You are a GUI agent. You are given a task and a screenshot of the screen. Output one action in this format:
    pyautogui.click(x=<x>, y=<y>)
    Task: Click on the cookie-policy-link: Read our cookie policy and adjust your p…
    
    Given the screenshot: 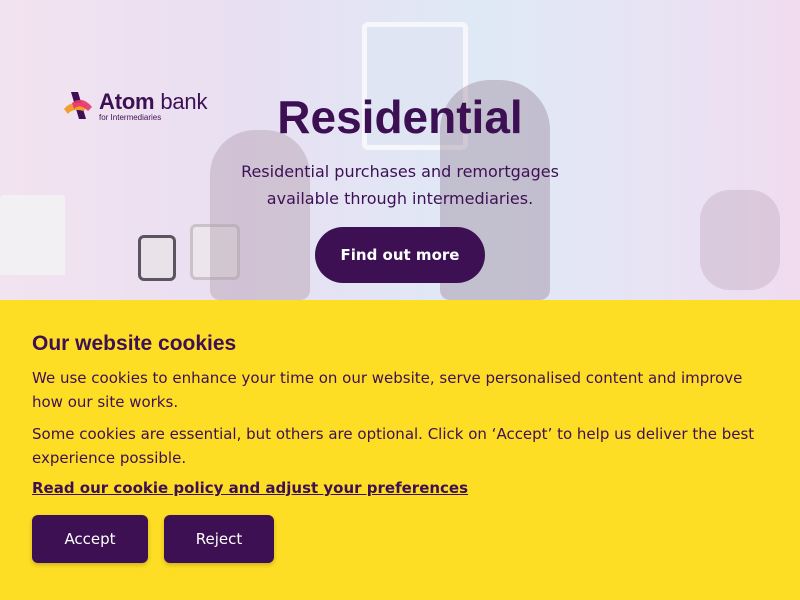 What is the action you would take?
    pyautogui.click(x=250, y=488)
    